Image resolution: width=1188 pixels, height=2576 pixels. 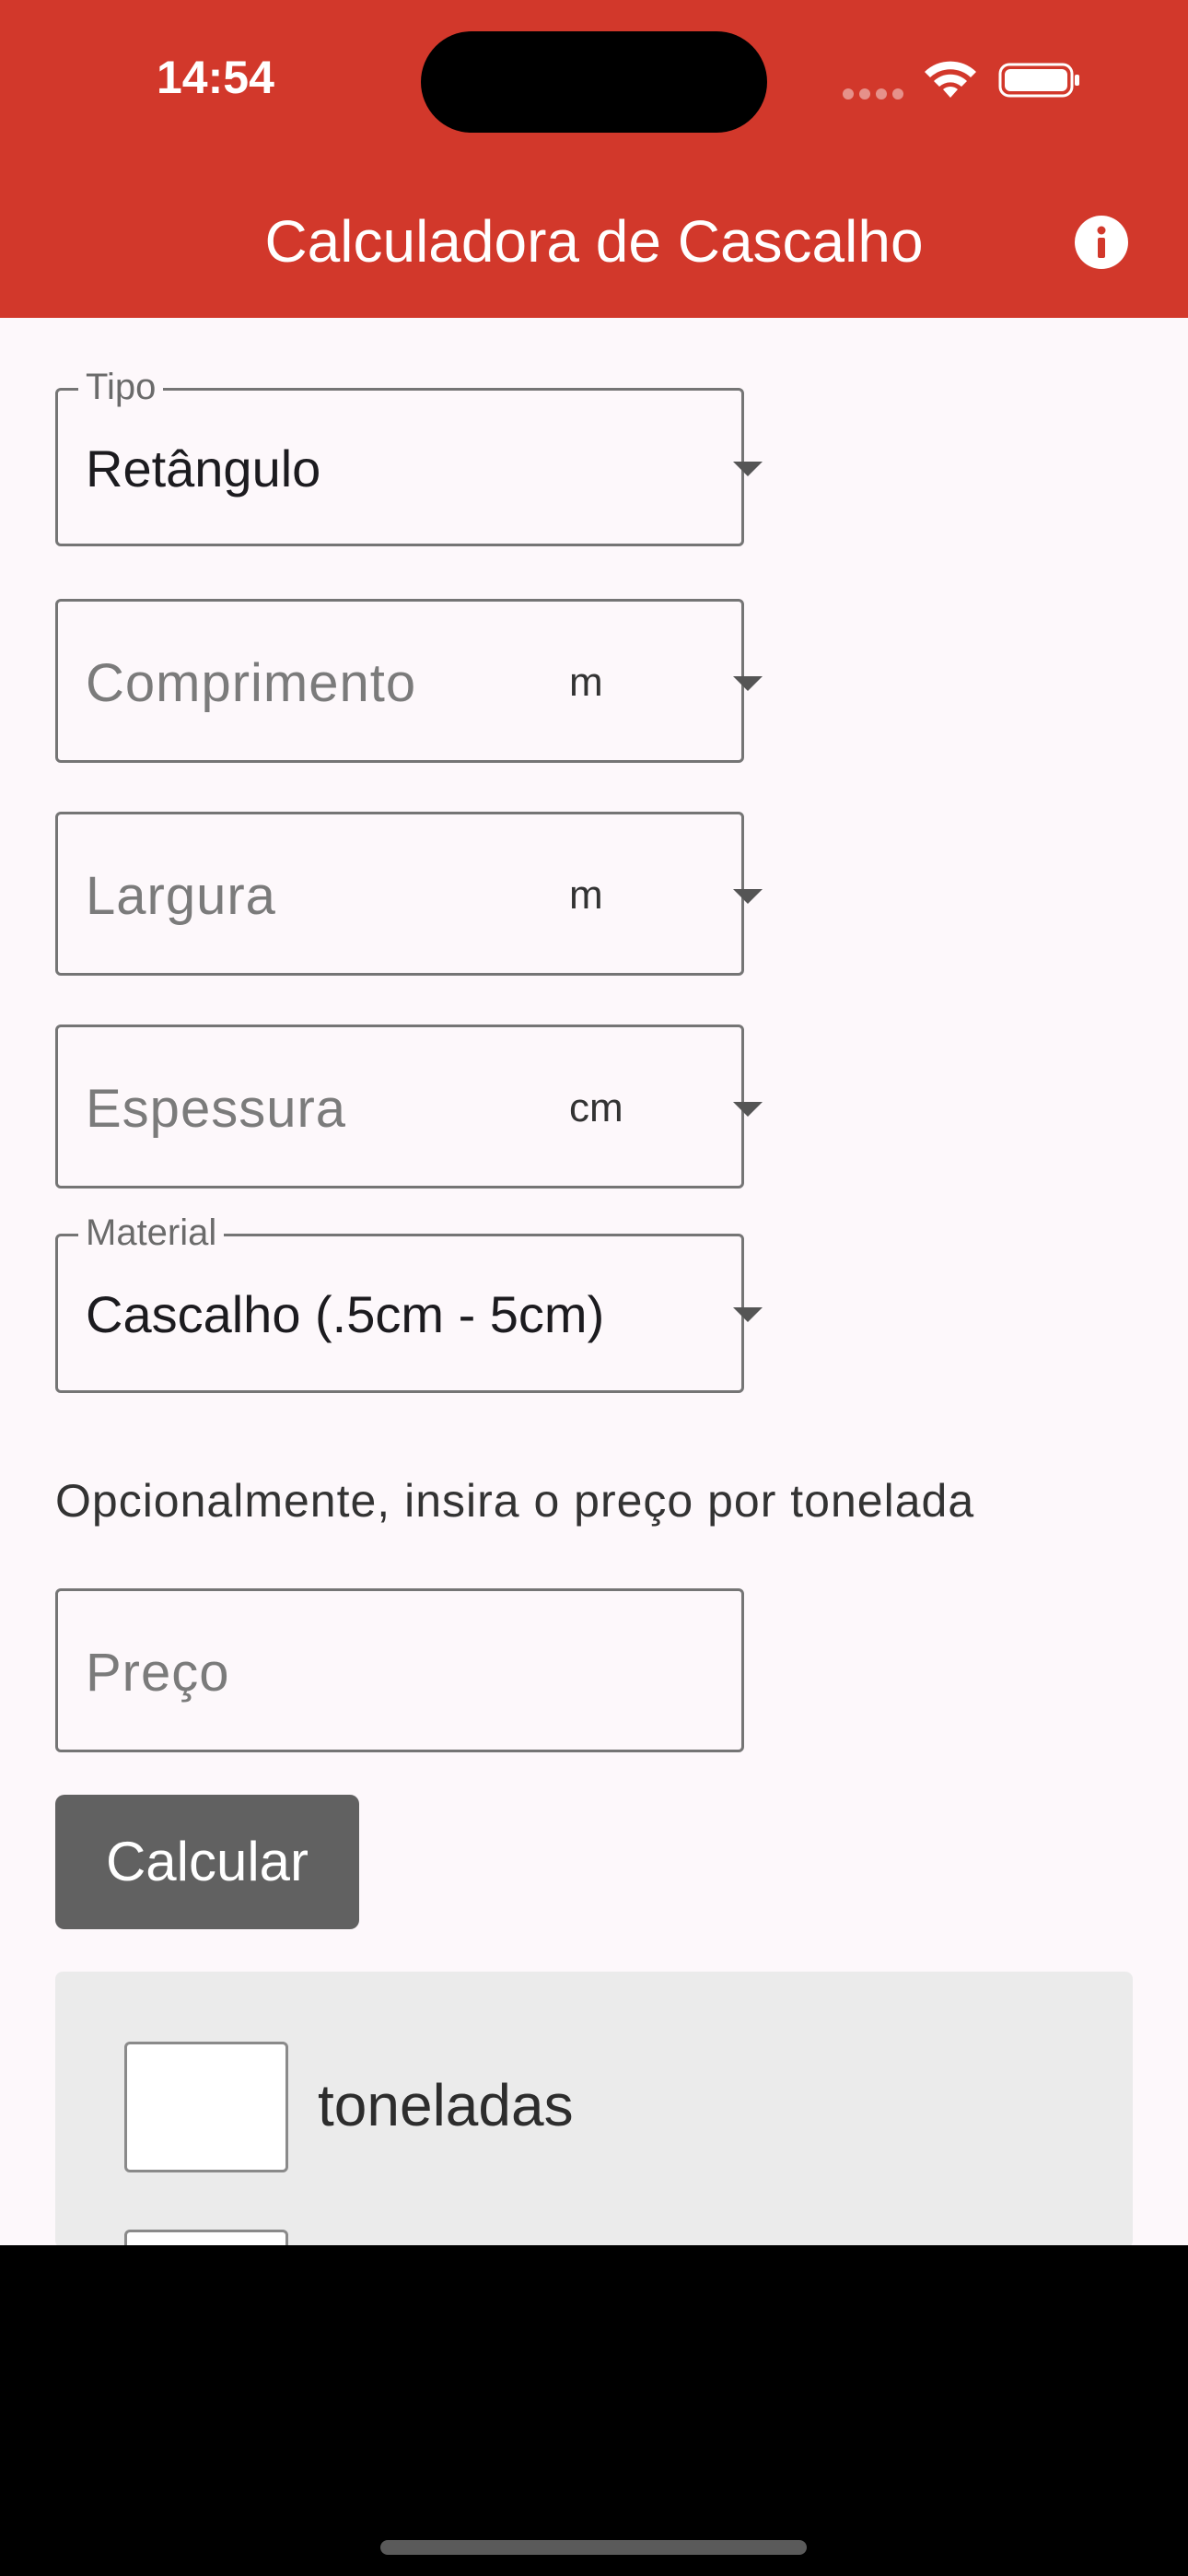 I want to click on status-time: 14:54, so click(x=215, y=77).